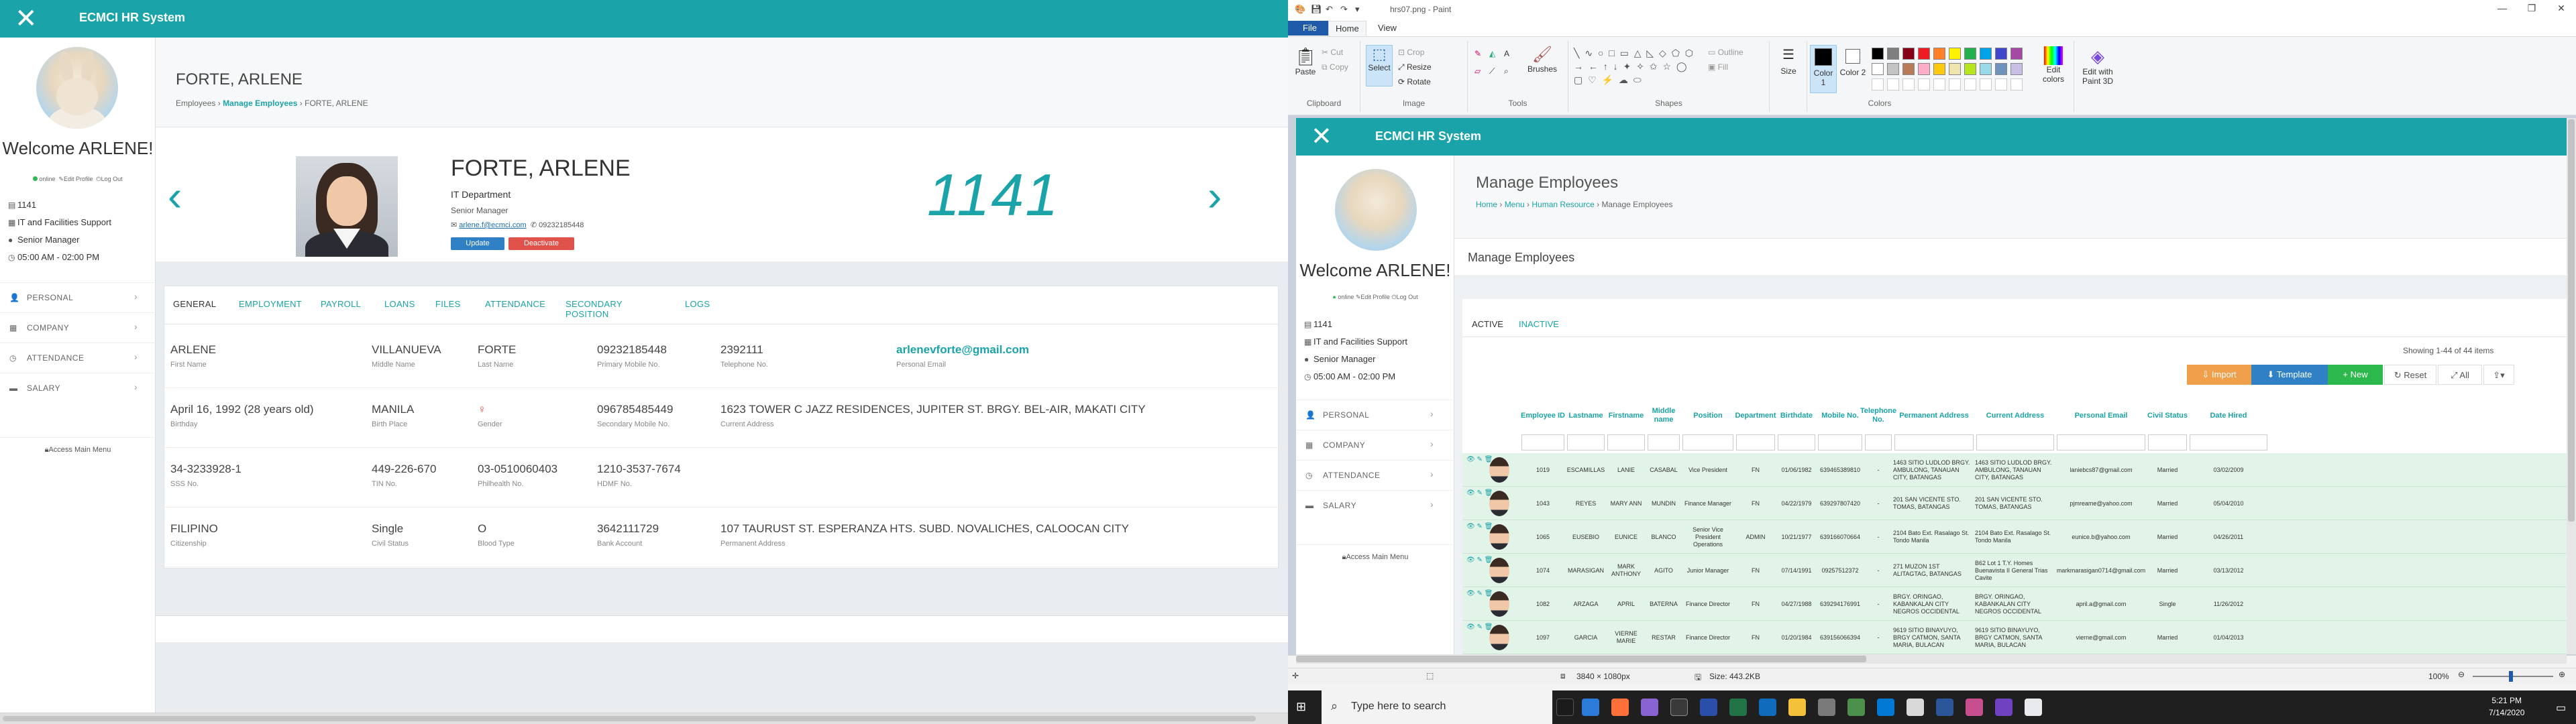  Describe the element at coordinates (1506, 71) in the screenshot. I see `magnifier-icon: ⌕` at that location.